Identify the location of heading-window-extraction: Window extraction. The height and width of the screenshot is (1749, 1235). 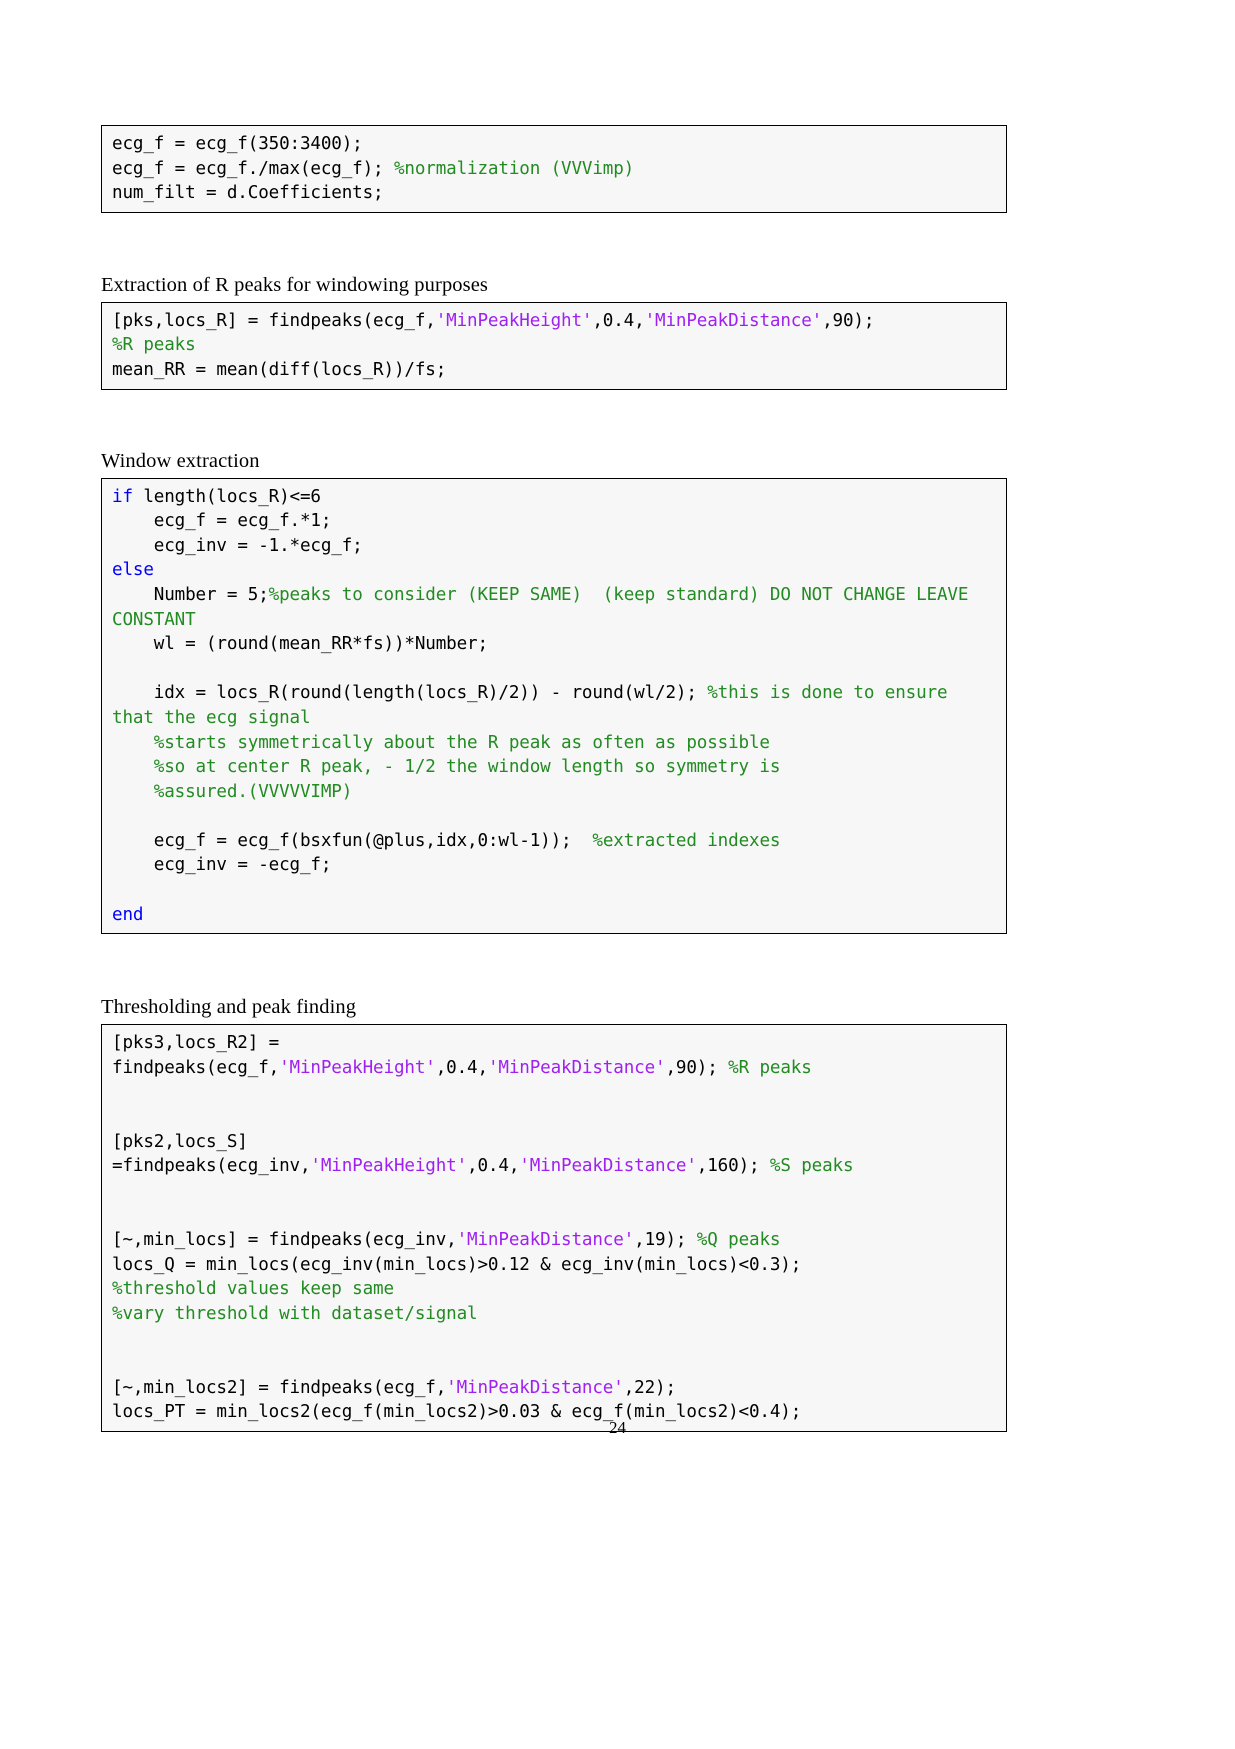
(180, 460).